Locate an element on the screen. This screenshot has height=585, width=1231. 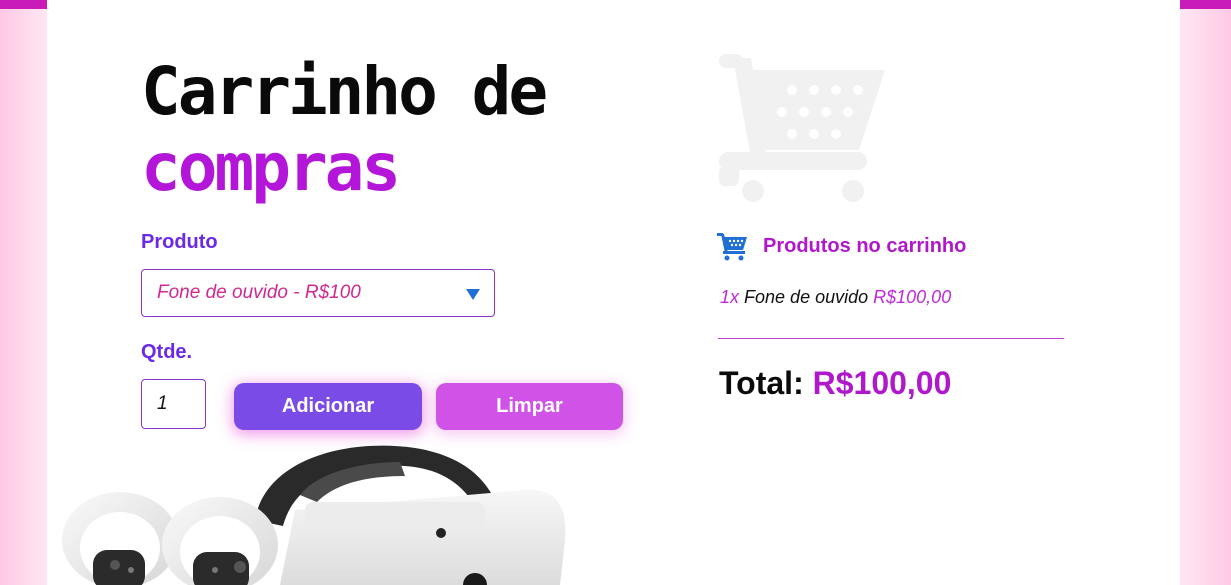
cart-header: Produtos no carrinho is located at coordinates (841, 246).